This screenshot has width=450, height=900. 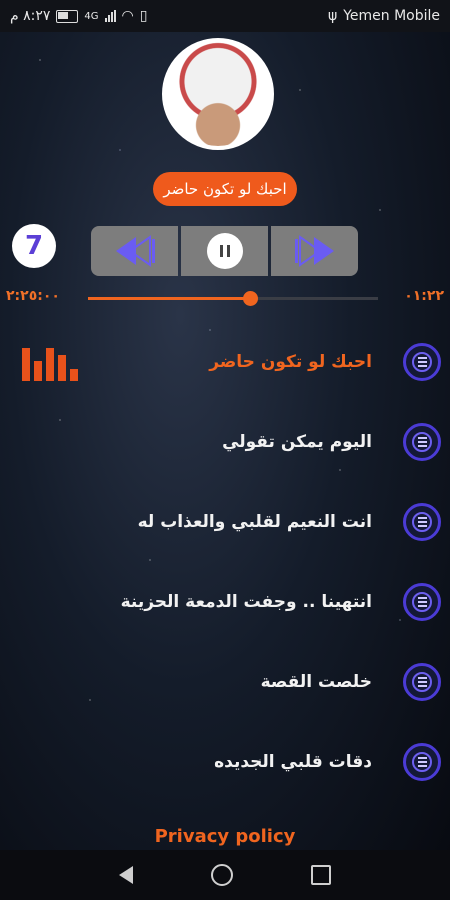 I want to click on song-title: دقات قلبي الجديده, so click(x=293, y=762).